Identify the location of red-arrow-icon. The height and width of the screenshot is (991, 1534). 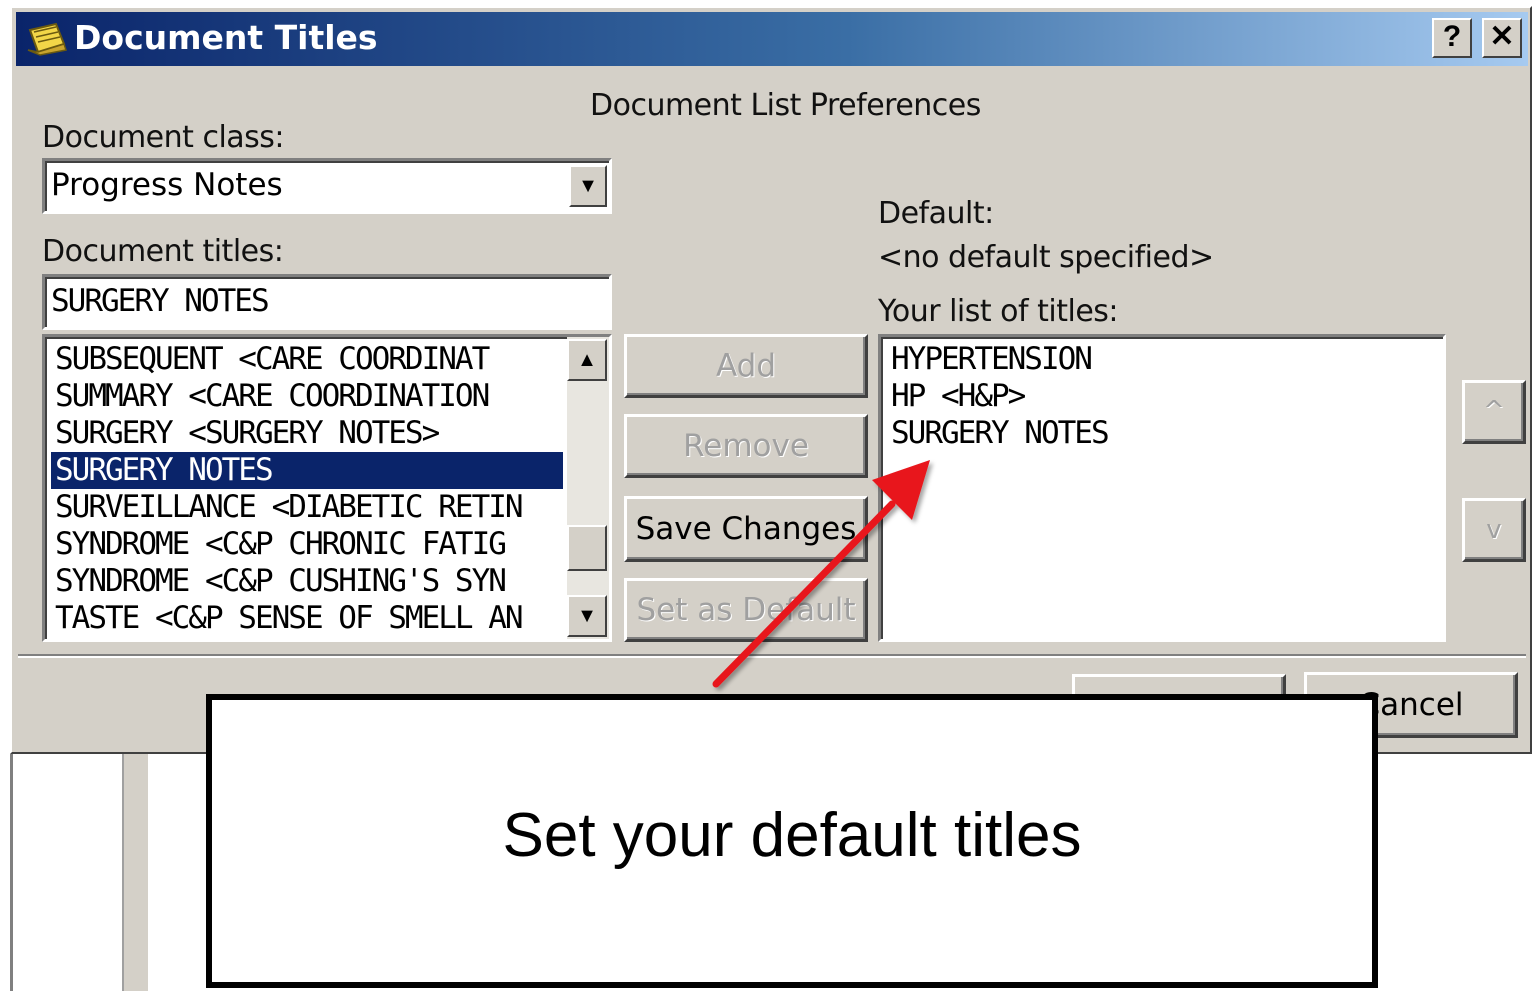
(821, 574).